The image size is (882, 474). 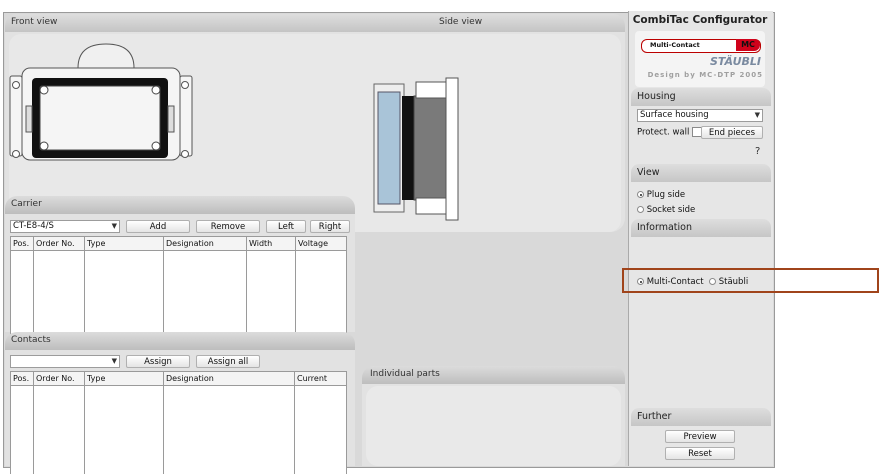 I want to click on socket-side-label: Socket side, so click(x=671, y=210).